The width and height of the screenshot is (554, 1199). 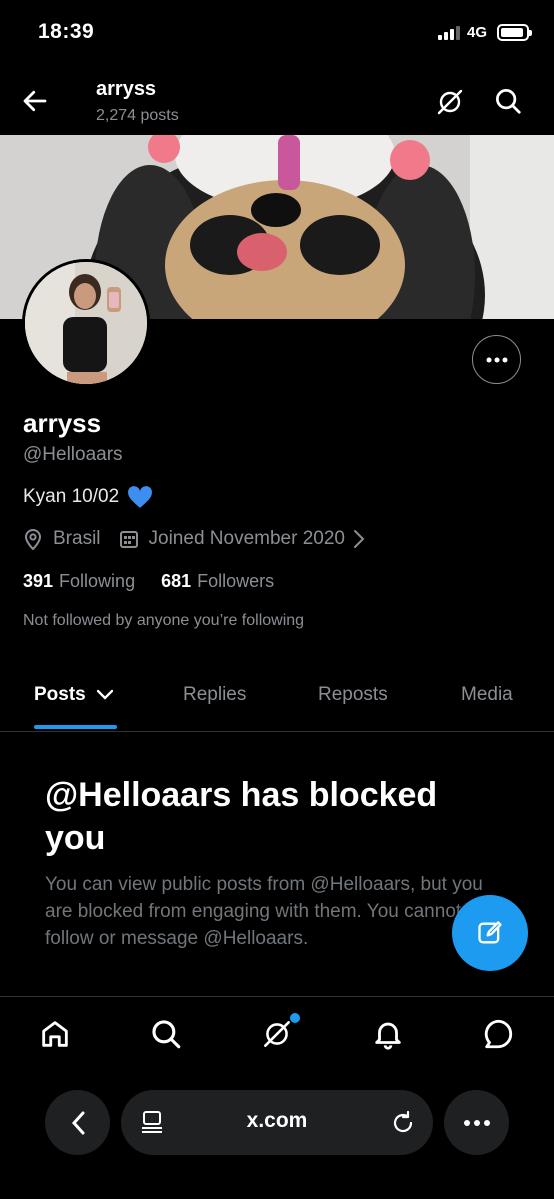 I want to click on back-button, so click(x=35, y=101).